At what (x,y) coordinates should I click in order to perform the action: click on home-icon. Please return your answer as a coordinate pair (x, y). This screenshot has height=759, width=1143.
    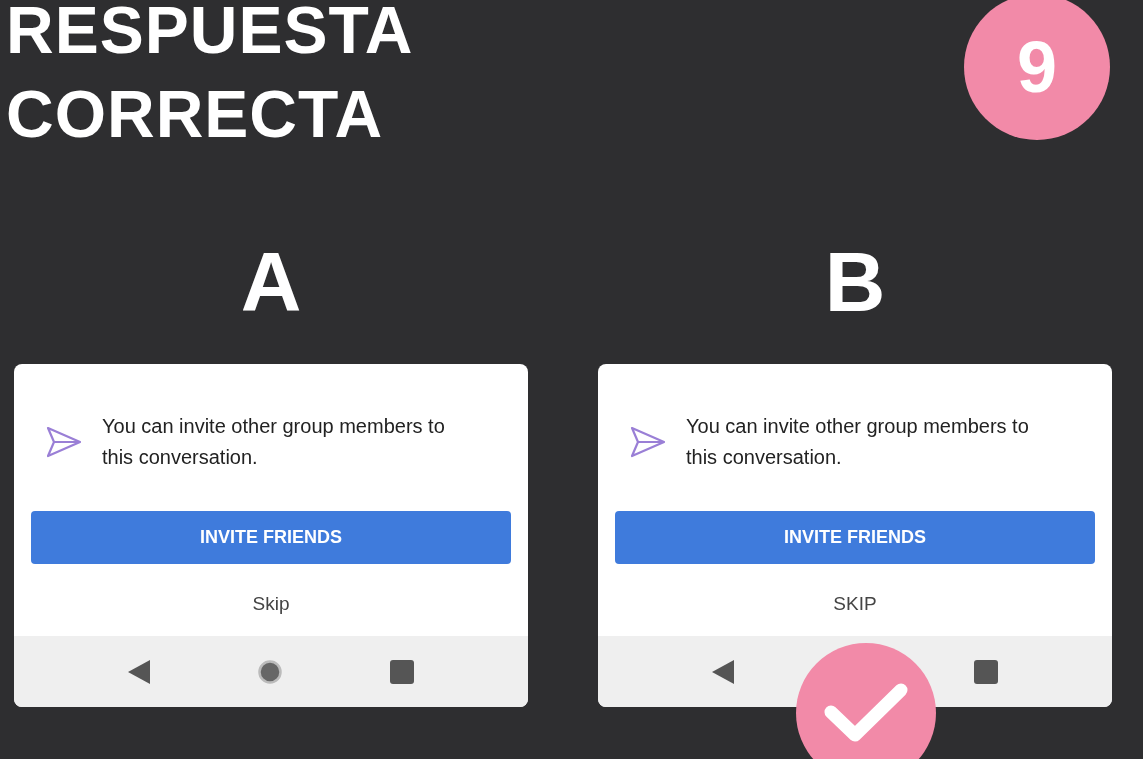
    Looking at the image, I should click on (270, 671).